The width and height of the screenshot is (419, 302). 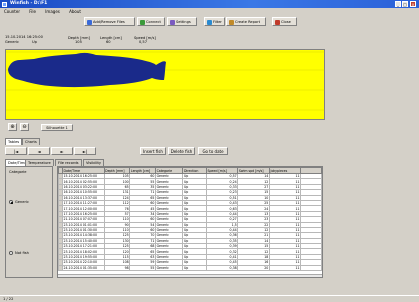 What do you see at coordinates (181, 151) in the screenshot?
I see `delete-fish-button: Delete fish` at bounding box center [181, 151].